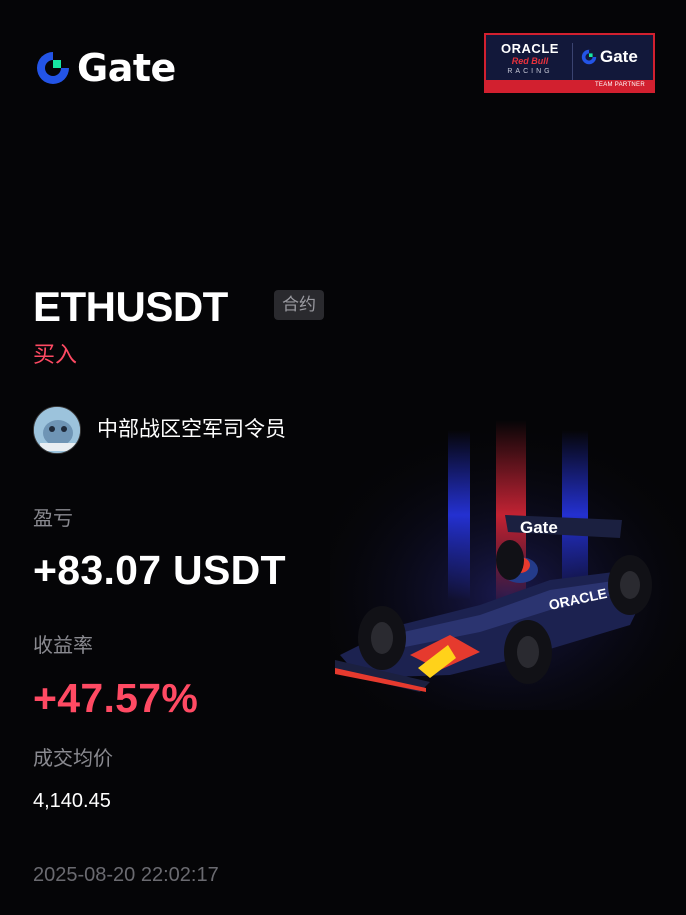 Image resolution: width=686 pixels, height=915 pixels. I want to click on team-partner-badge: ORACLE Red Bull RACING Gate TEAM PARTNER, so click(569, 63).